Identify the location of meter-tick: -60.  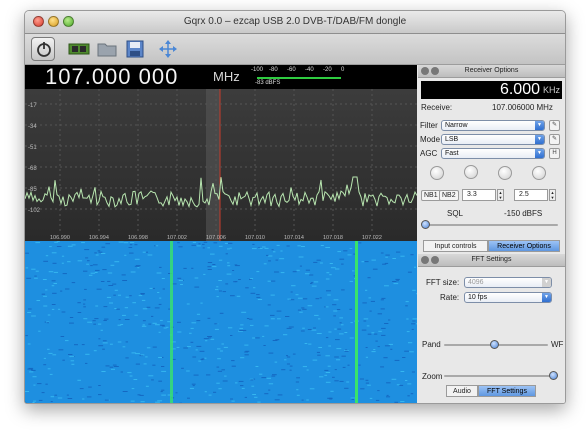
(291, 70).